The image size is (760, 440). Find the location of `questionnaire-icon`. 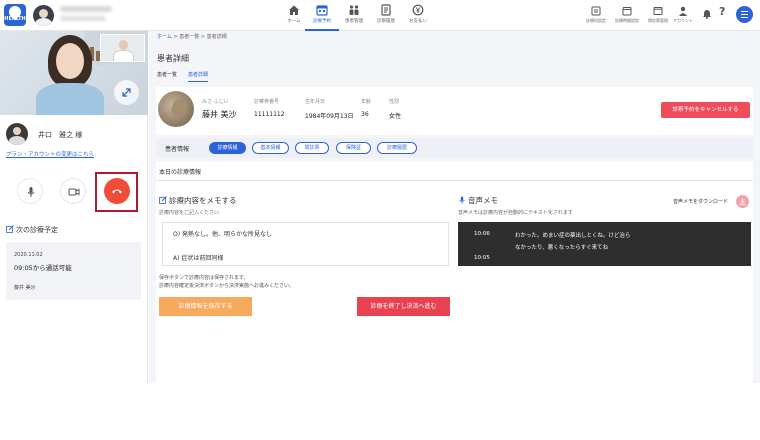

questionnaire-icon is located at coordinates (658, 11).